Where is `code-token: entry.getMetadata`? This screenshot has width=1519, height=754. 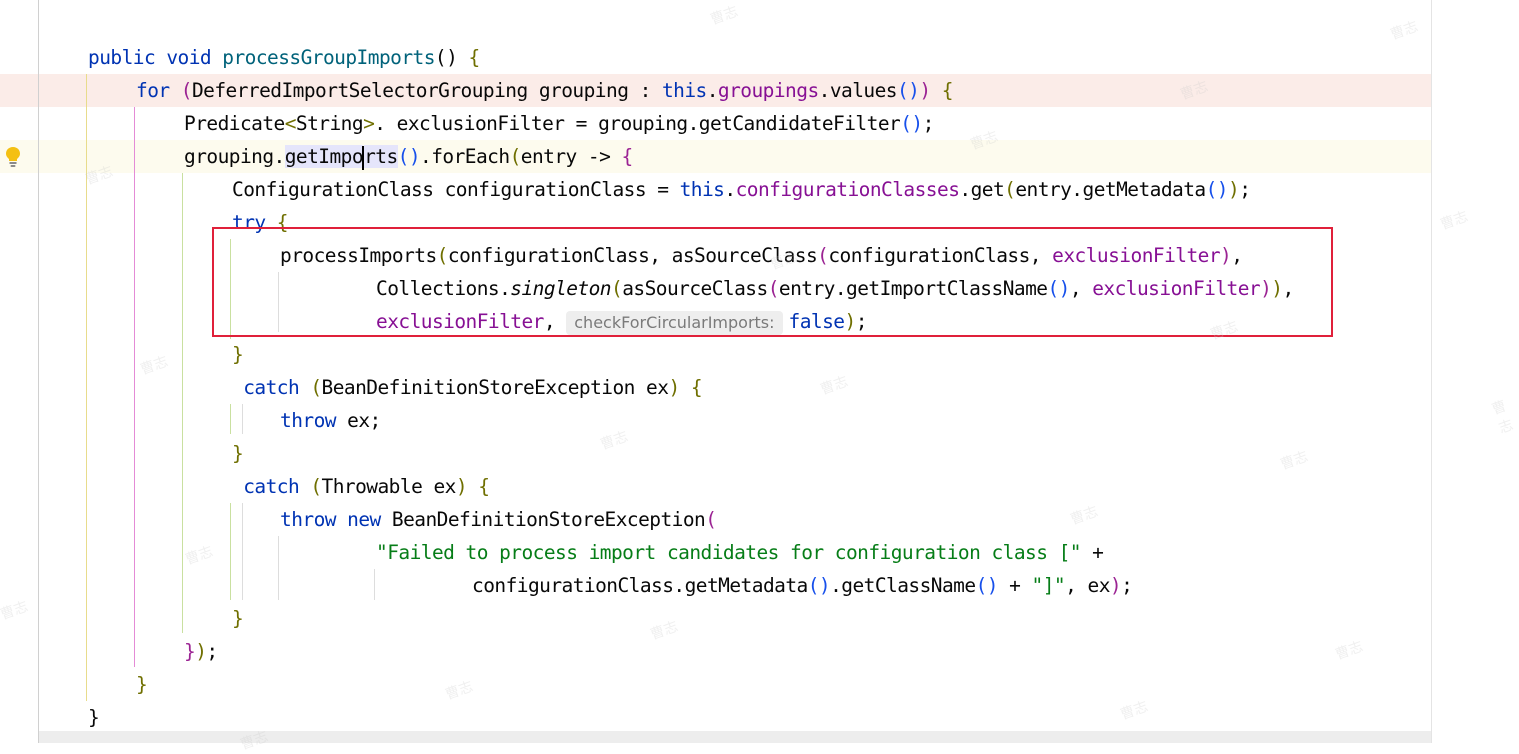
code-token: entry.getMetadata is located at coordinates (1110, 189).